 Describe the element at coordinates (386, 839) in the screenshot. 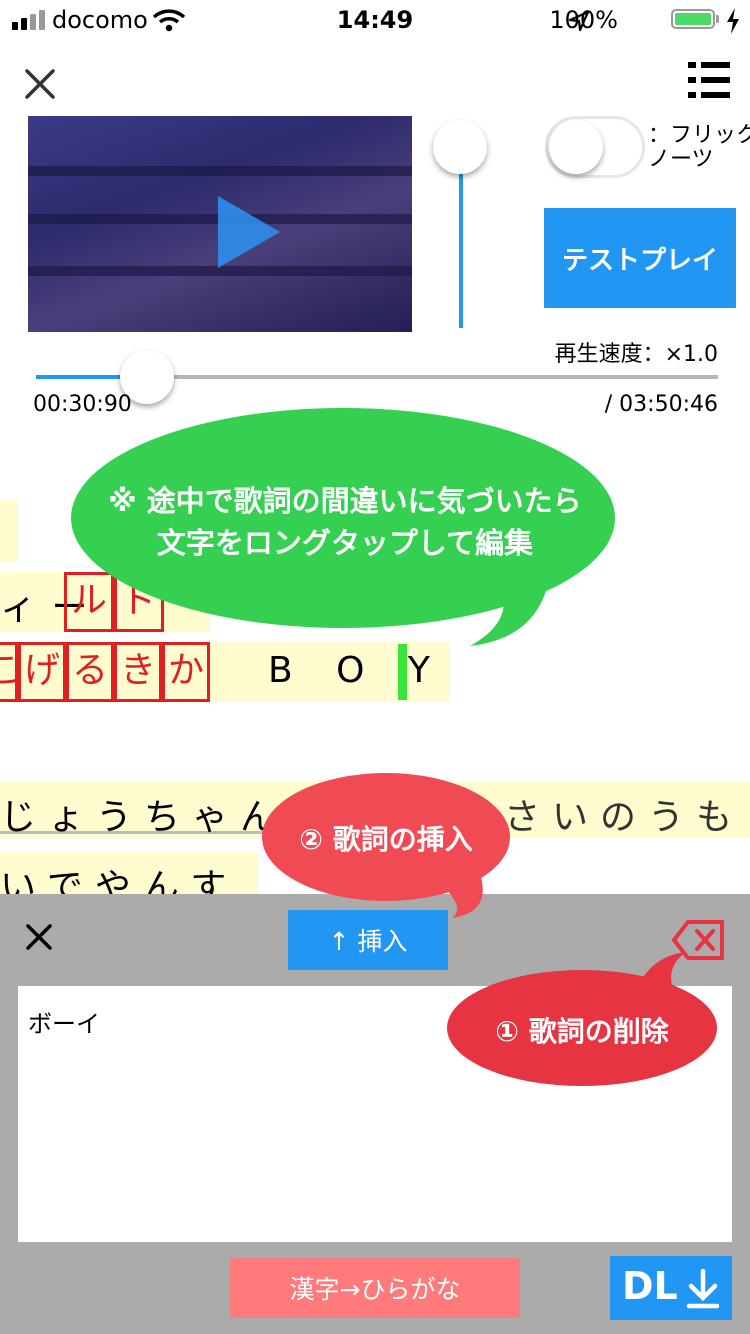

I see `tip-insert-label: ② 歌詞の挿入` at that location.